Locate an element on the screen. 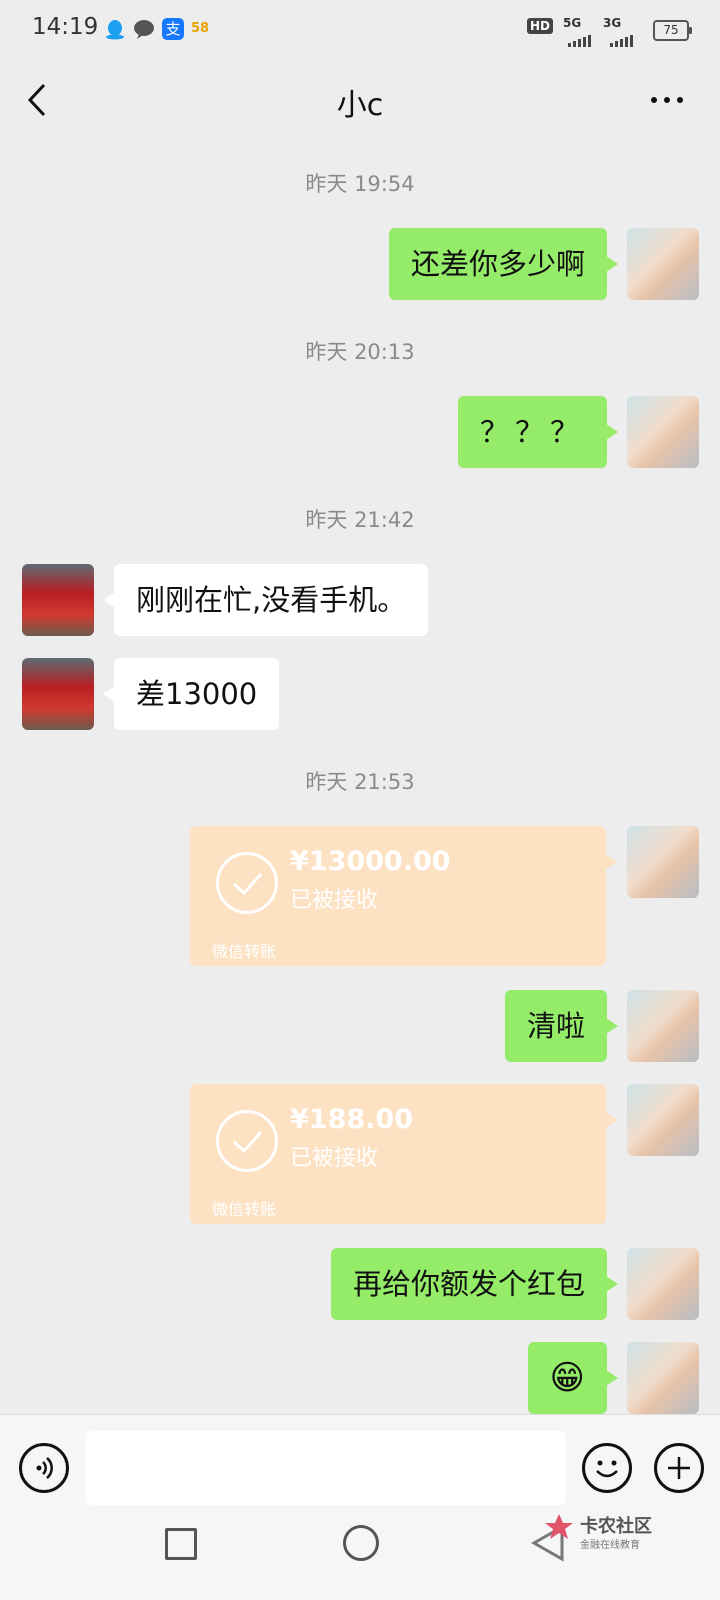  message-input is located at coordinates (326, 1468).